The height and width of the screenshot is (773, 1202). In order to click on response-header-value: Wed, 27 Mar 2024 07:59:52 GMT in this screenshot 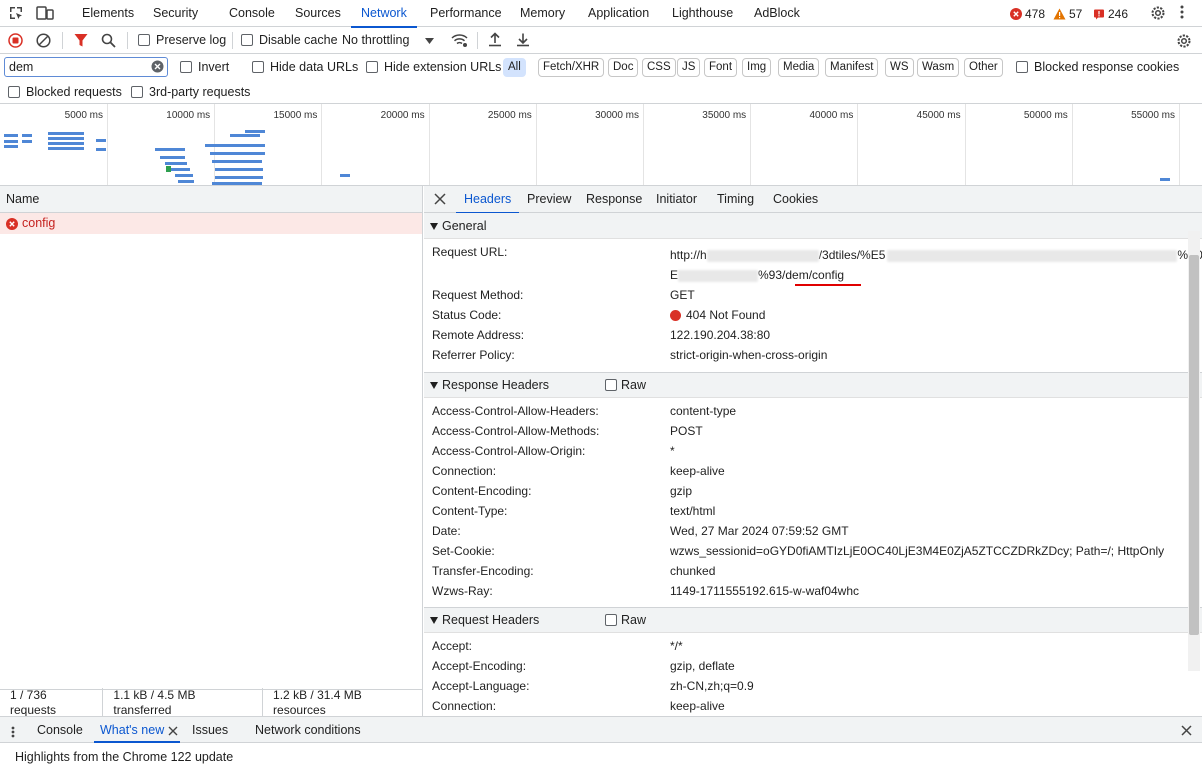, I will do `click(759, 531)`.